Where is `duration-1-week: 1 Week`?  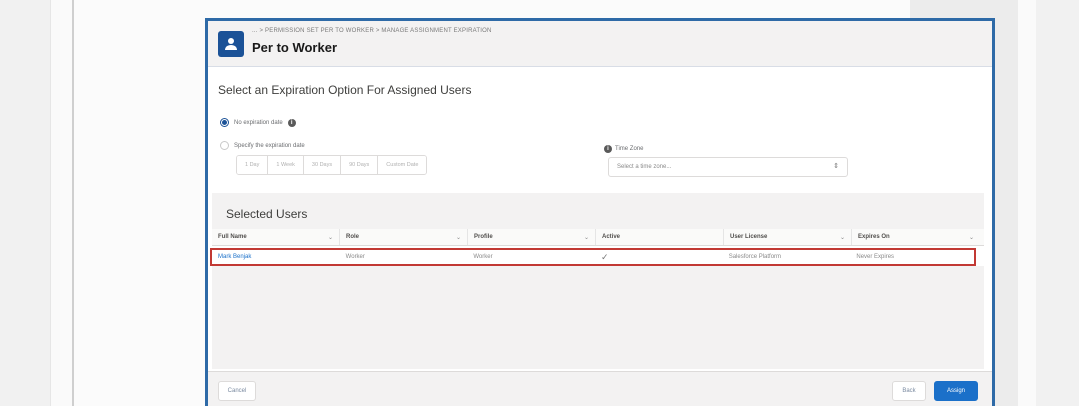 duration-1-week: 1 Week is located at coordinates (286, 165).